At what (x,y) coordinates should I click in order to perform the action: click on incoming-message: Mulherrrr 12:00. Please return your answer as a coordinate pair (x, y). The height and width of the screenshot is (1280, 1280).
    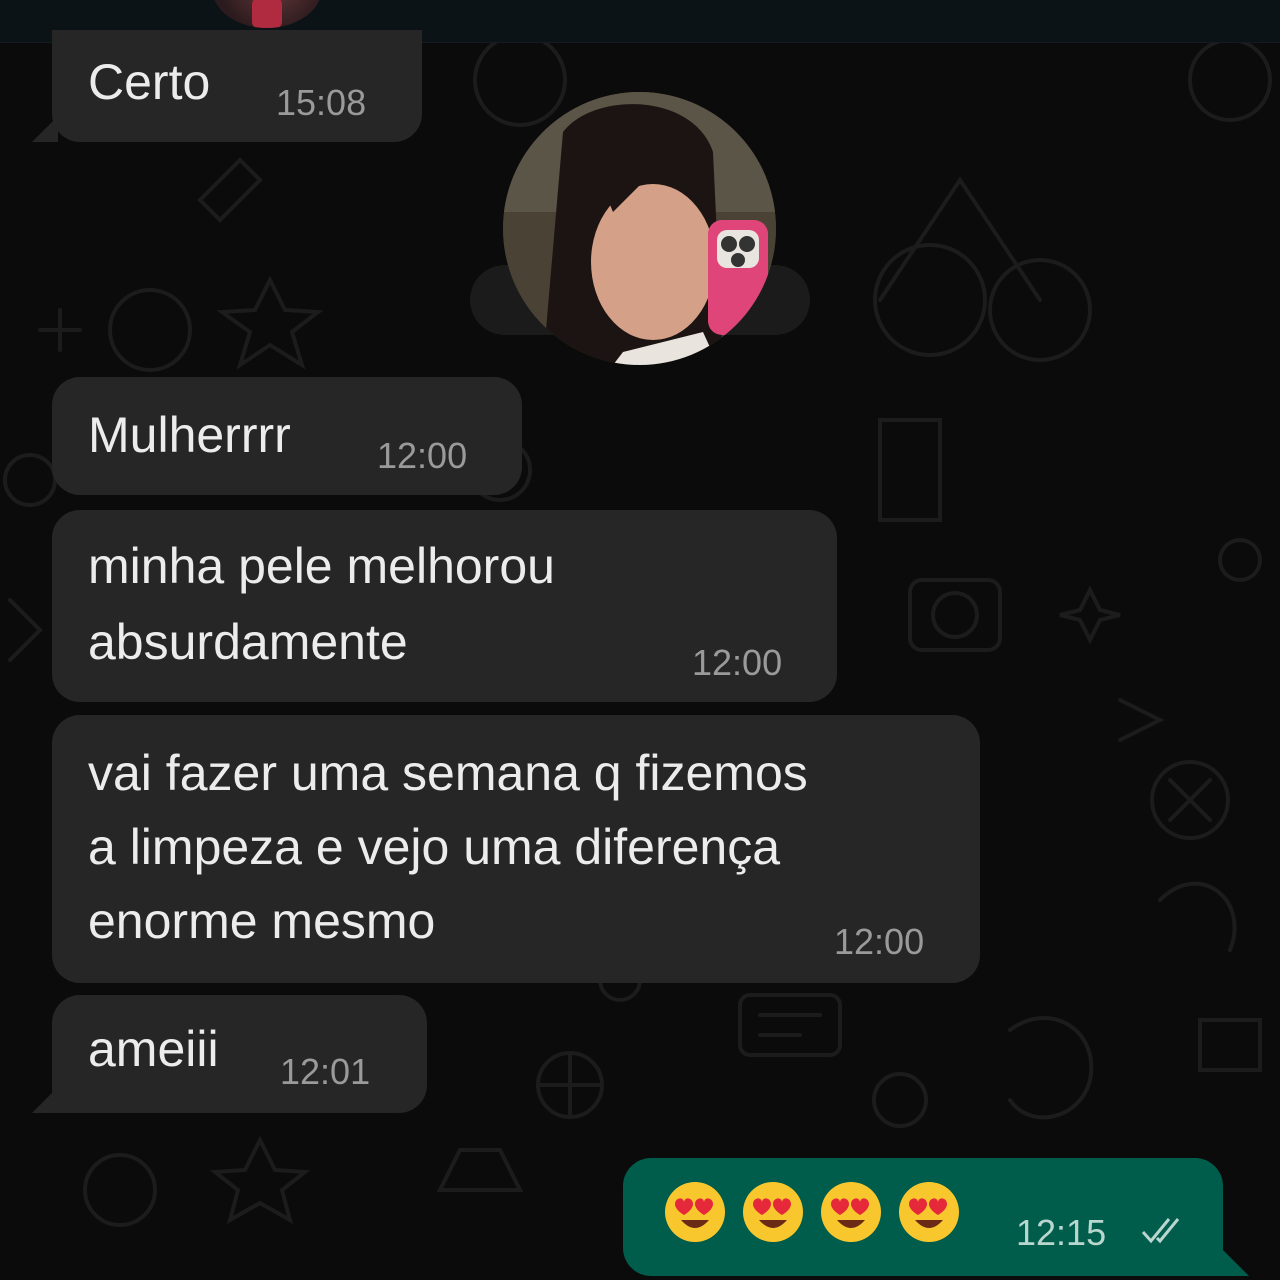
    Looking at the image, I should click on (287, 436).